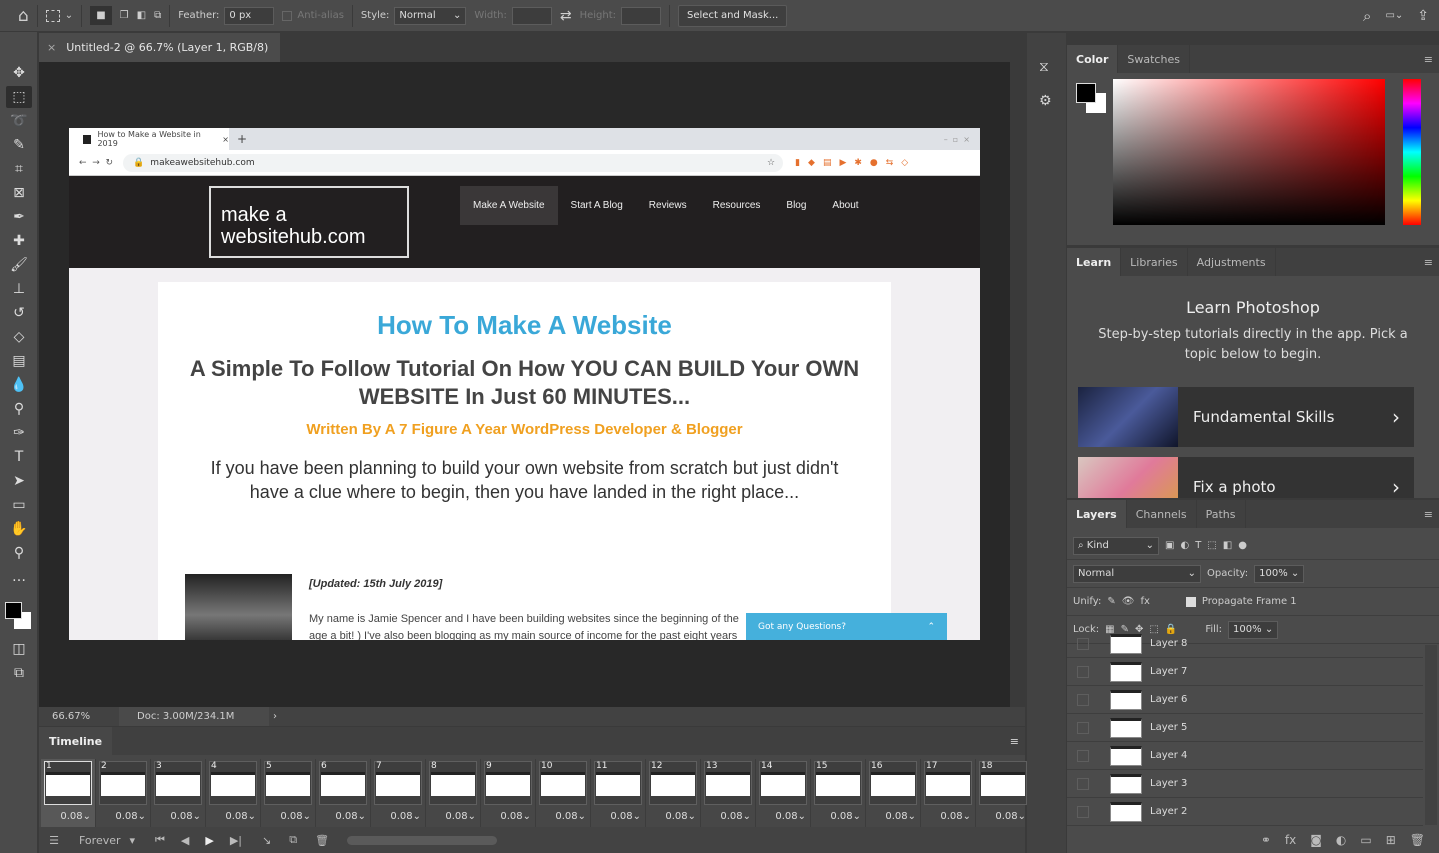  I want to click on color-swatches, so click(18, 616).